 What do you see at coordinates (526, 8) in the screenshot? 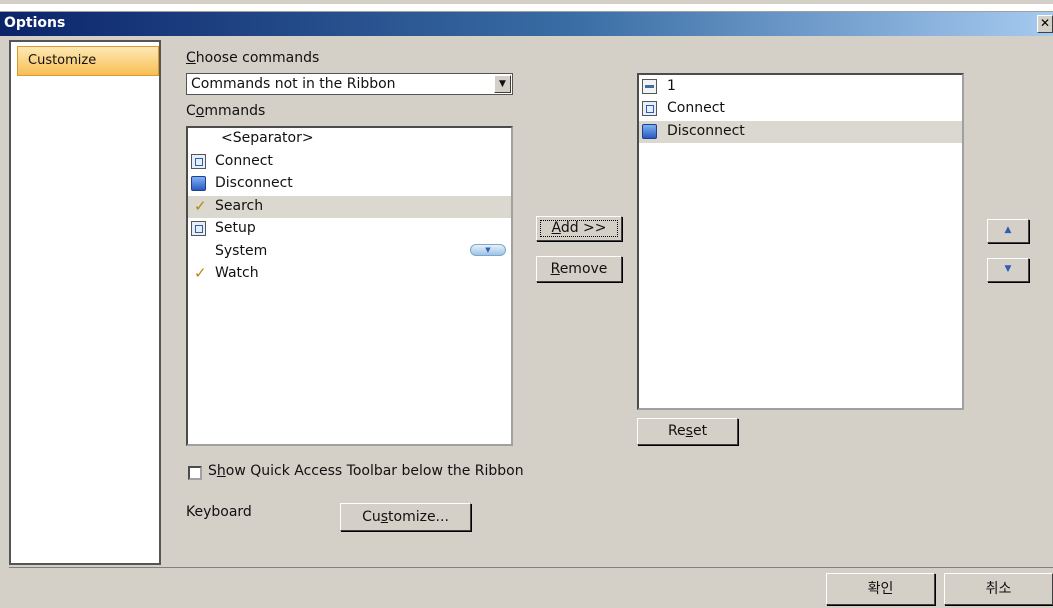
I see `top-border` at bounding box center [526, 8].